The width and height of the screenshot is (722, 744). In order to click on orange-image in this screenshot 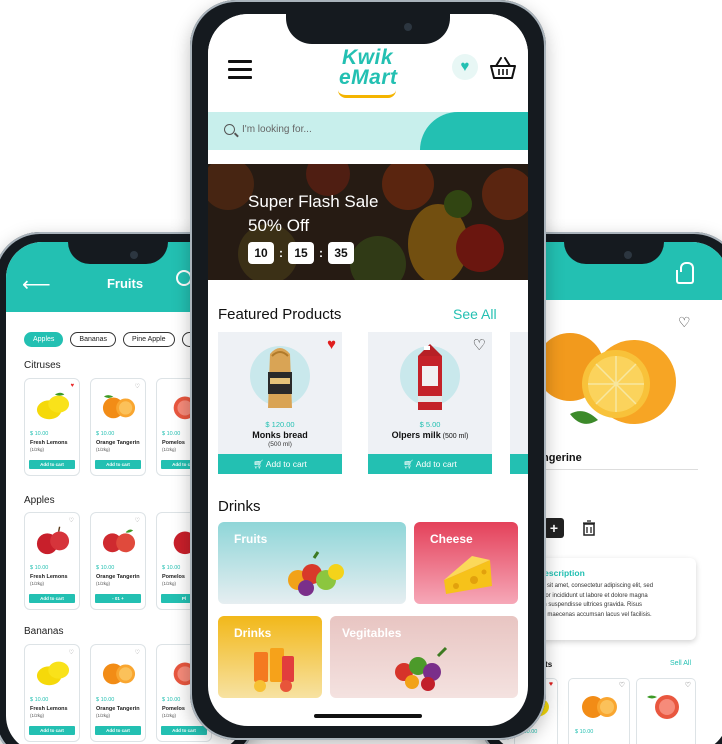, I will do `click(599, 707)`.